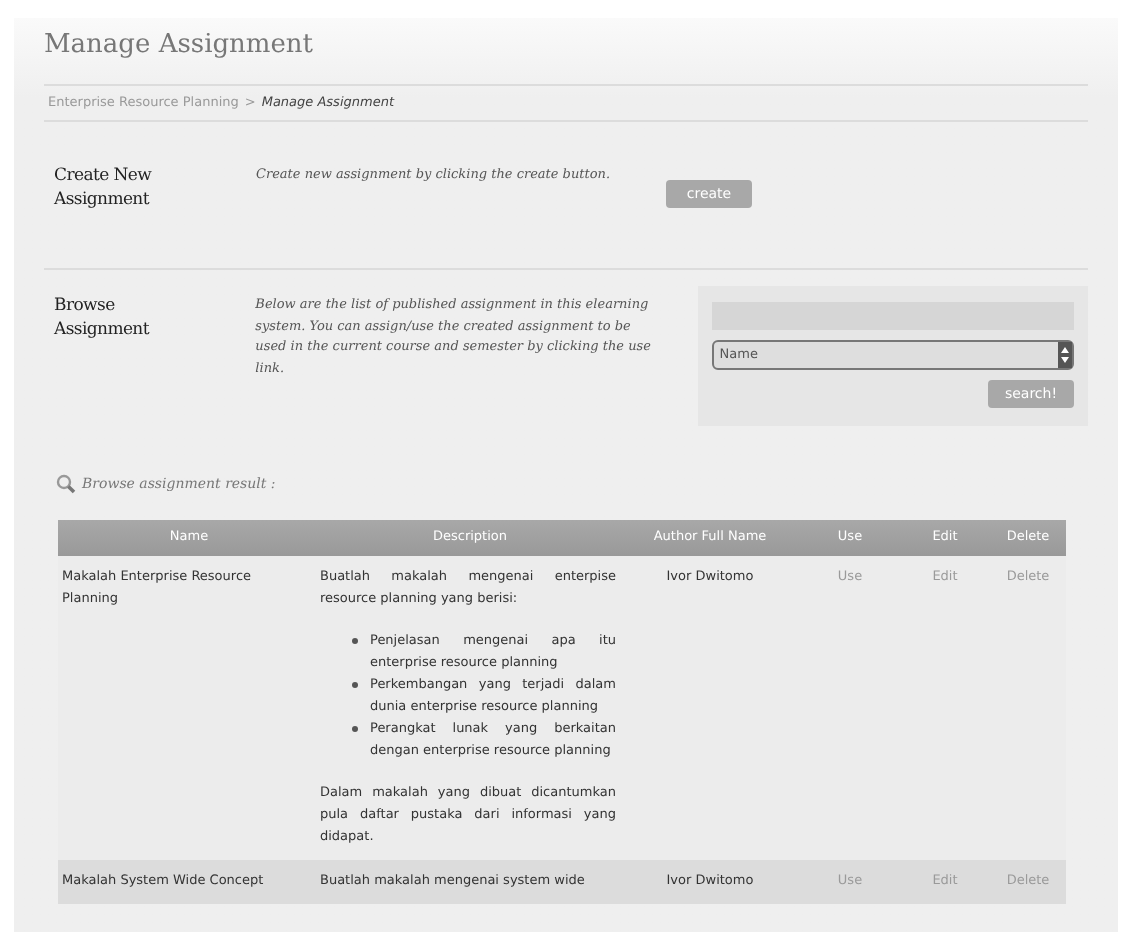  Describe the element at coordinates (104, 189) in the screenshot. I see `section-heading: Create New Assignment` at that location.